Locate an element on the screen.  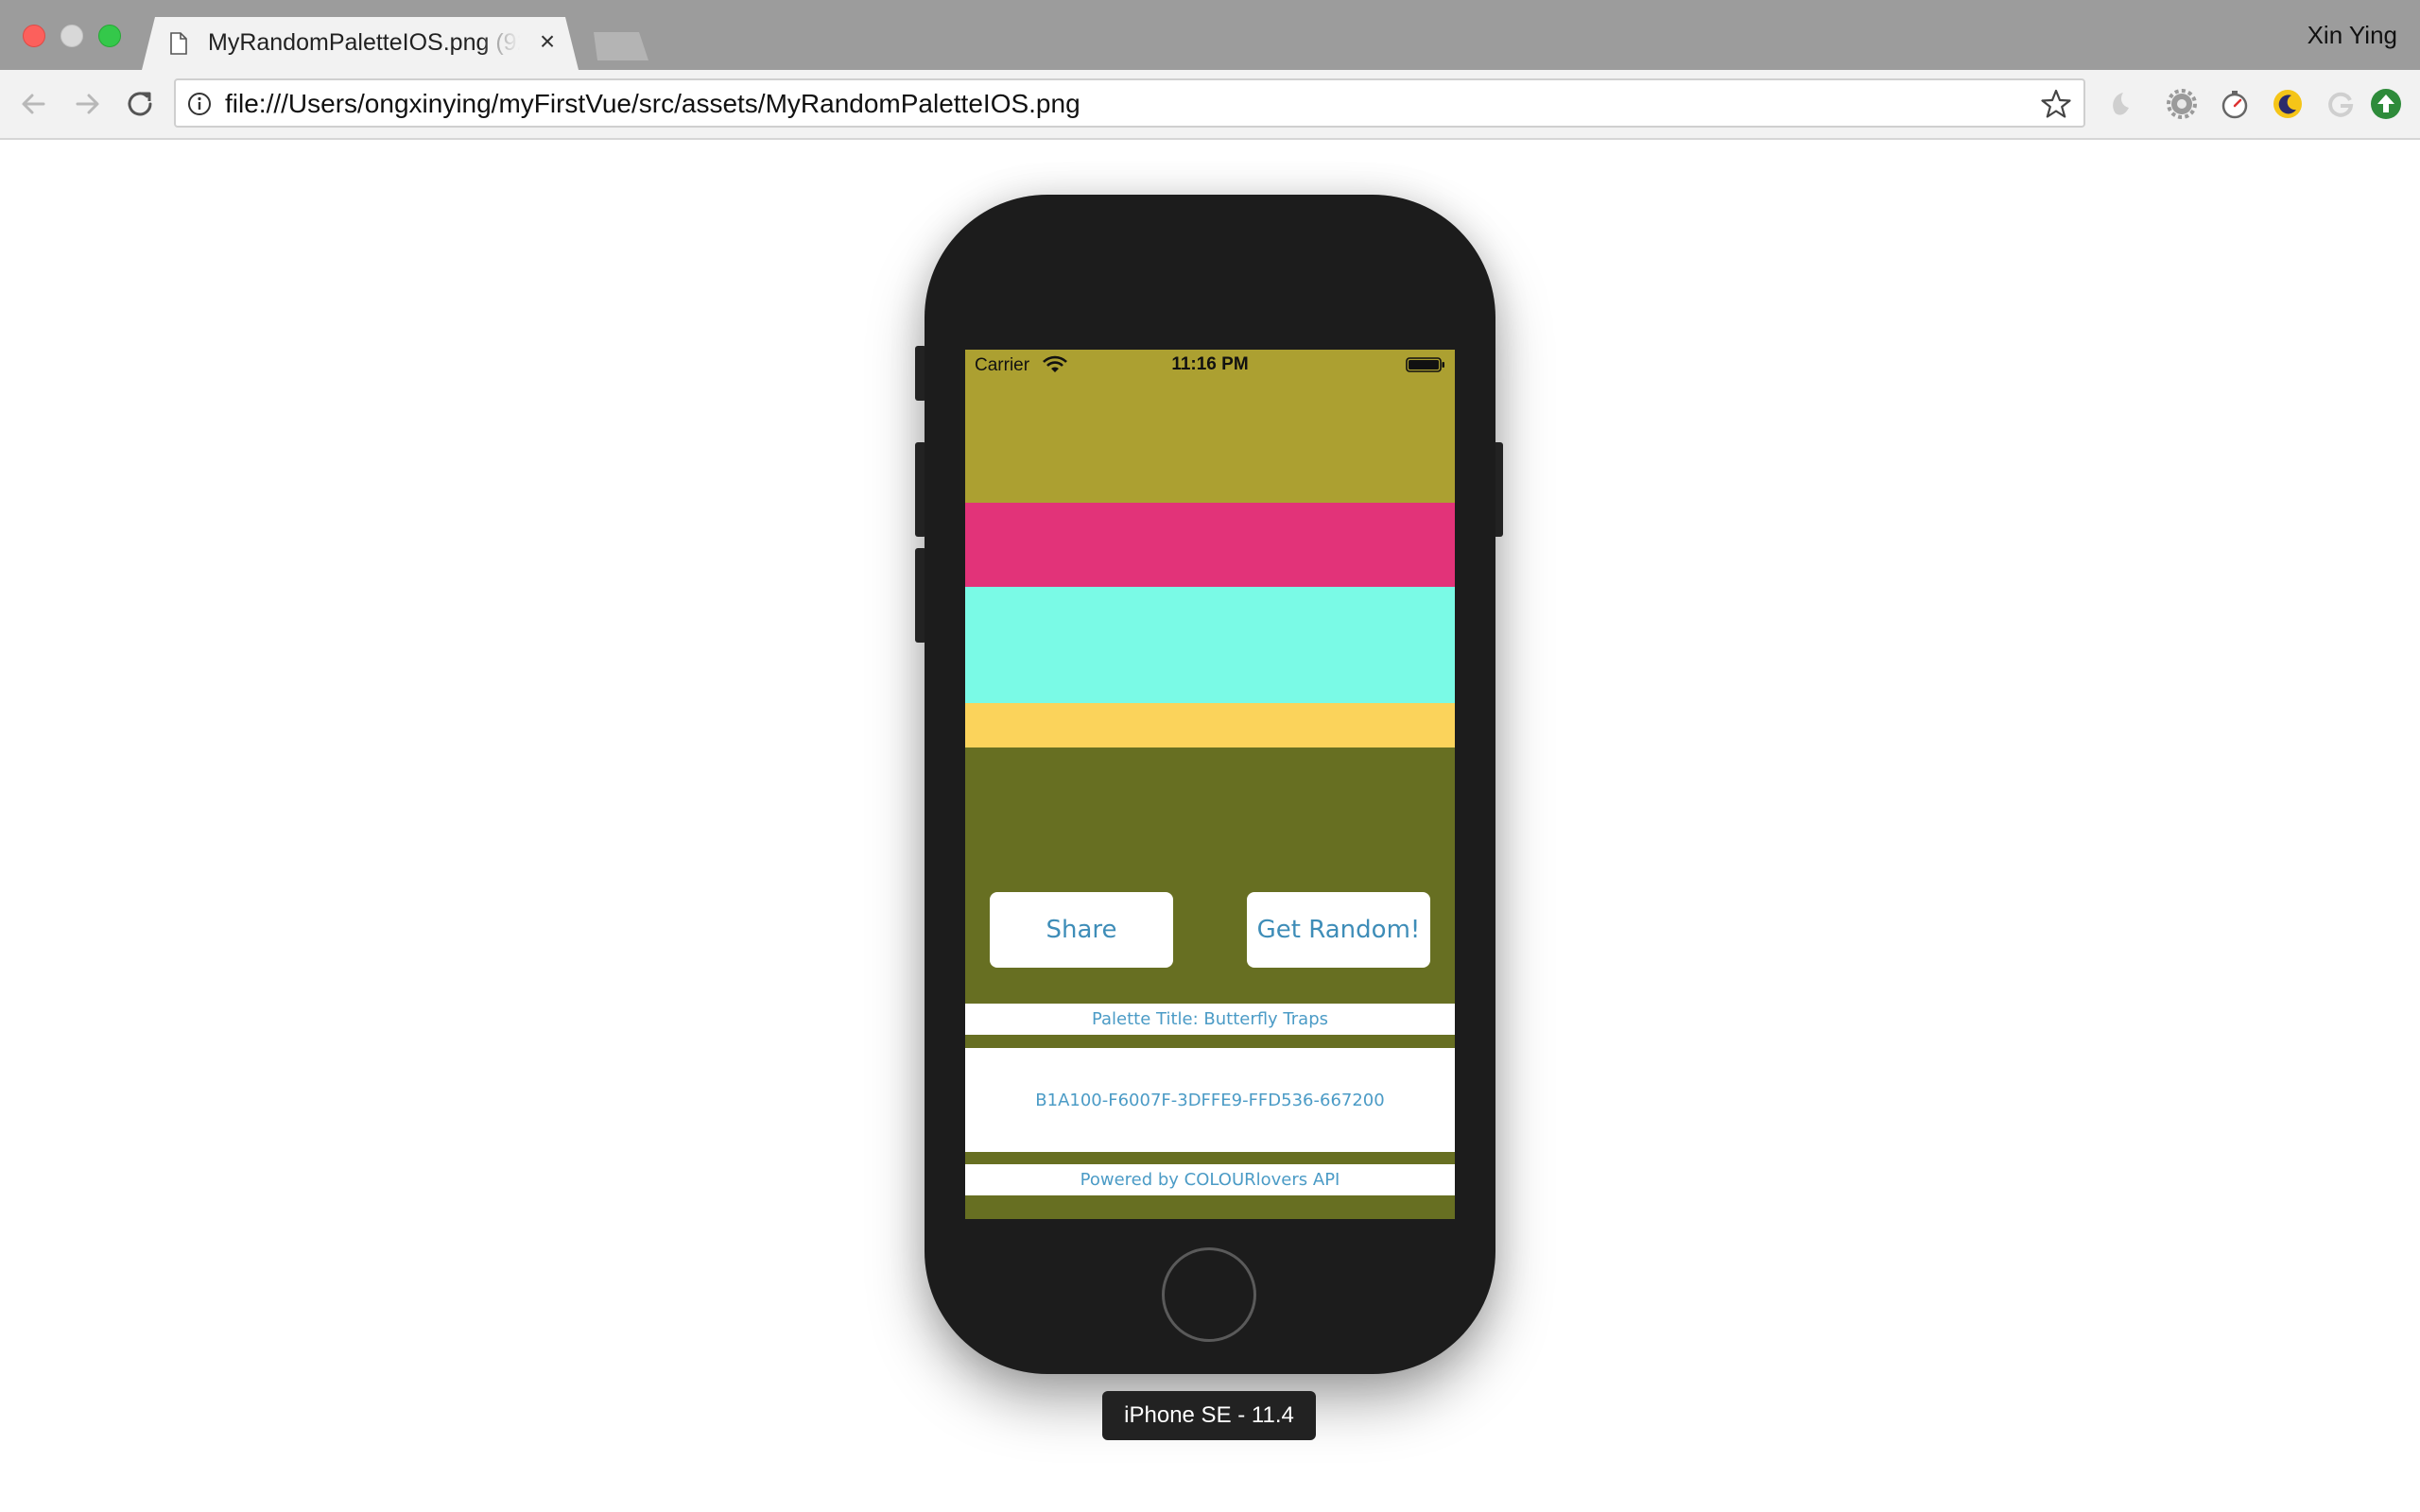
extension-gray-icon is located at coordinates (2121, 104).